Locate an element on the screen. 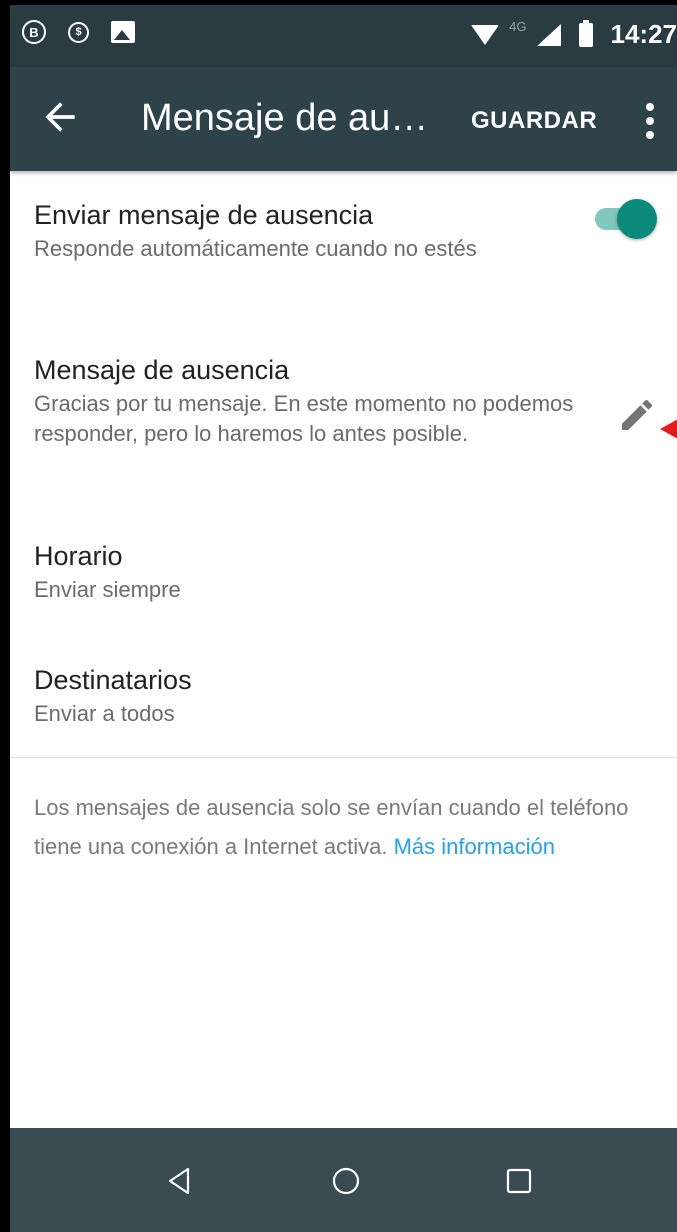 The width and height of the screenshot is (677, 1232). arrow-left-icon is located at coordinates (60, 117).